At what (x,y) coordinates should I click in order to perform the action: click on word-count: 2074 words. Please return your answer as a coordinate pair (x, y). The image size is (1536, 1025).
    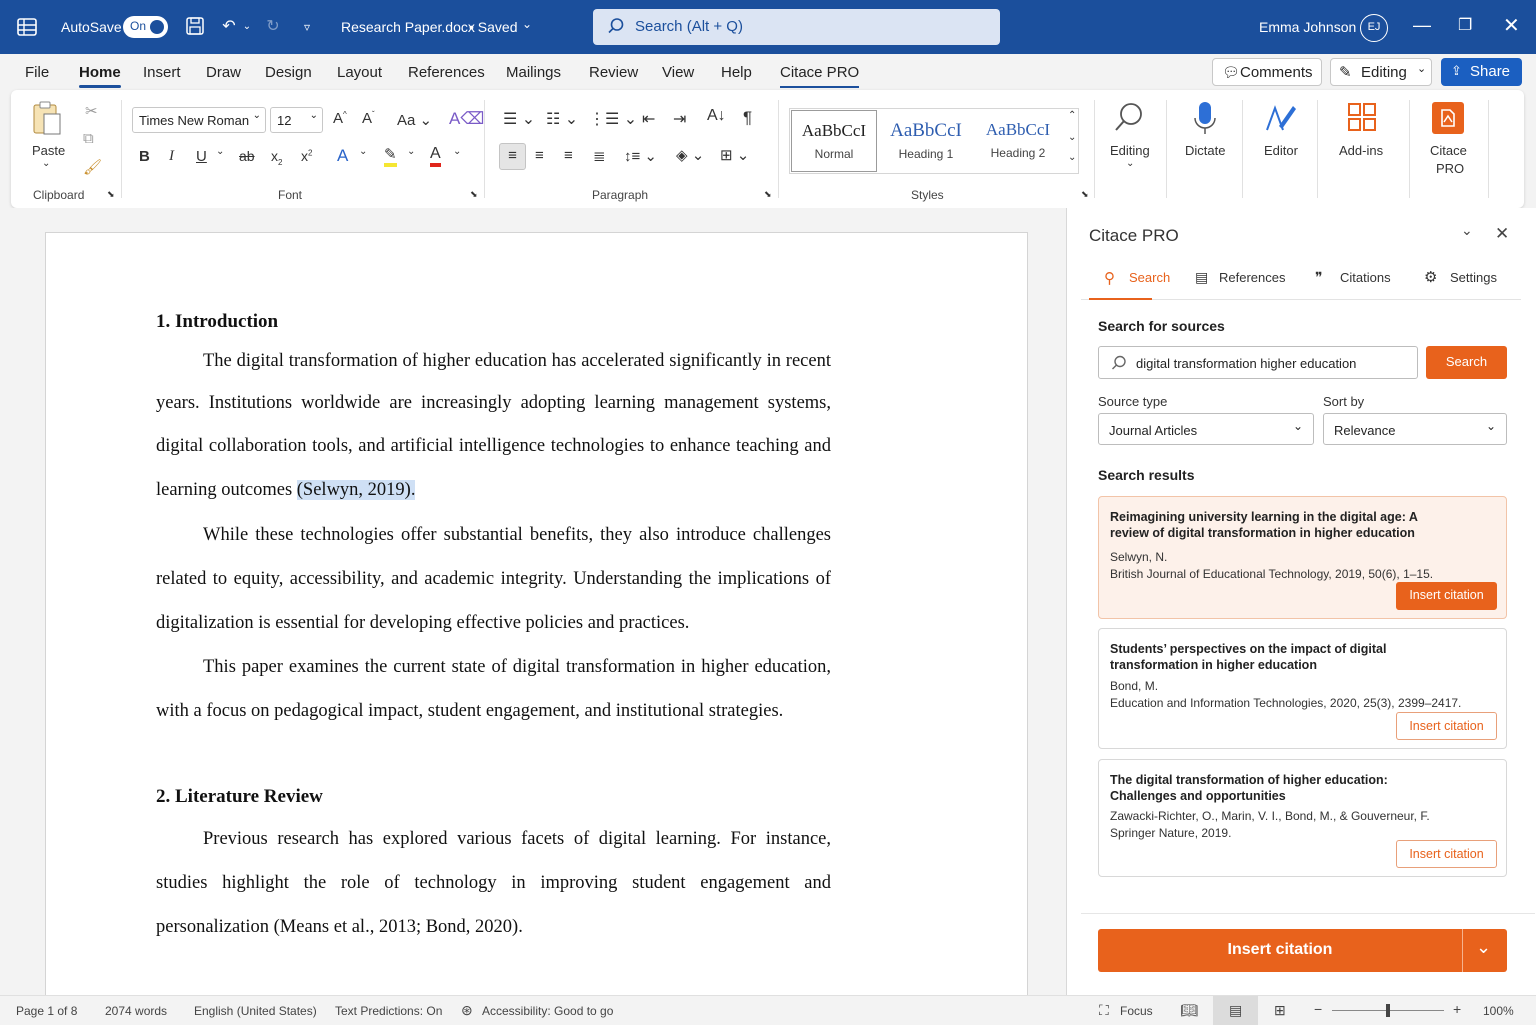
    Looking at the image, I should click on (136, 1011).